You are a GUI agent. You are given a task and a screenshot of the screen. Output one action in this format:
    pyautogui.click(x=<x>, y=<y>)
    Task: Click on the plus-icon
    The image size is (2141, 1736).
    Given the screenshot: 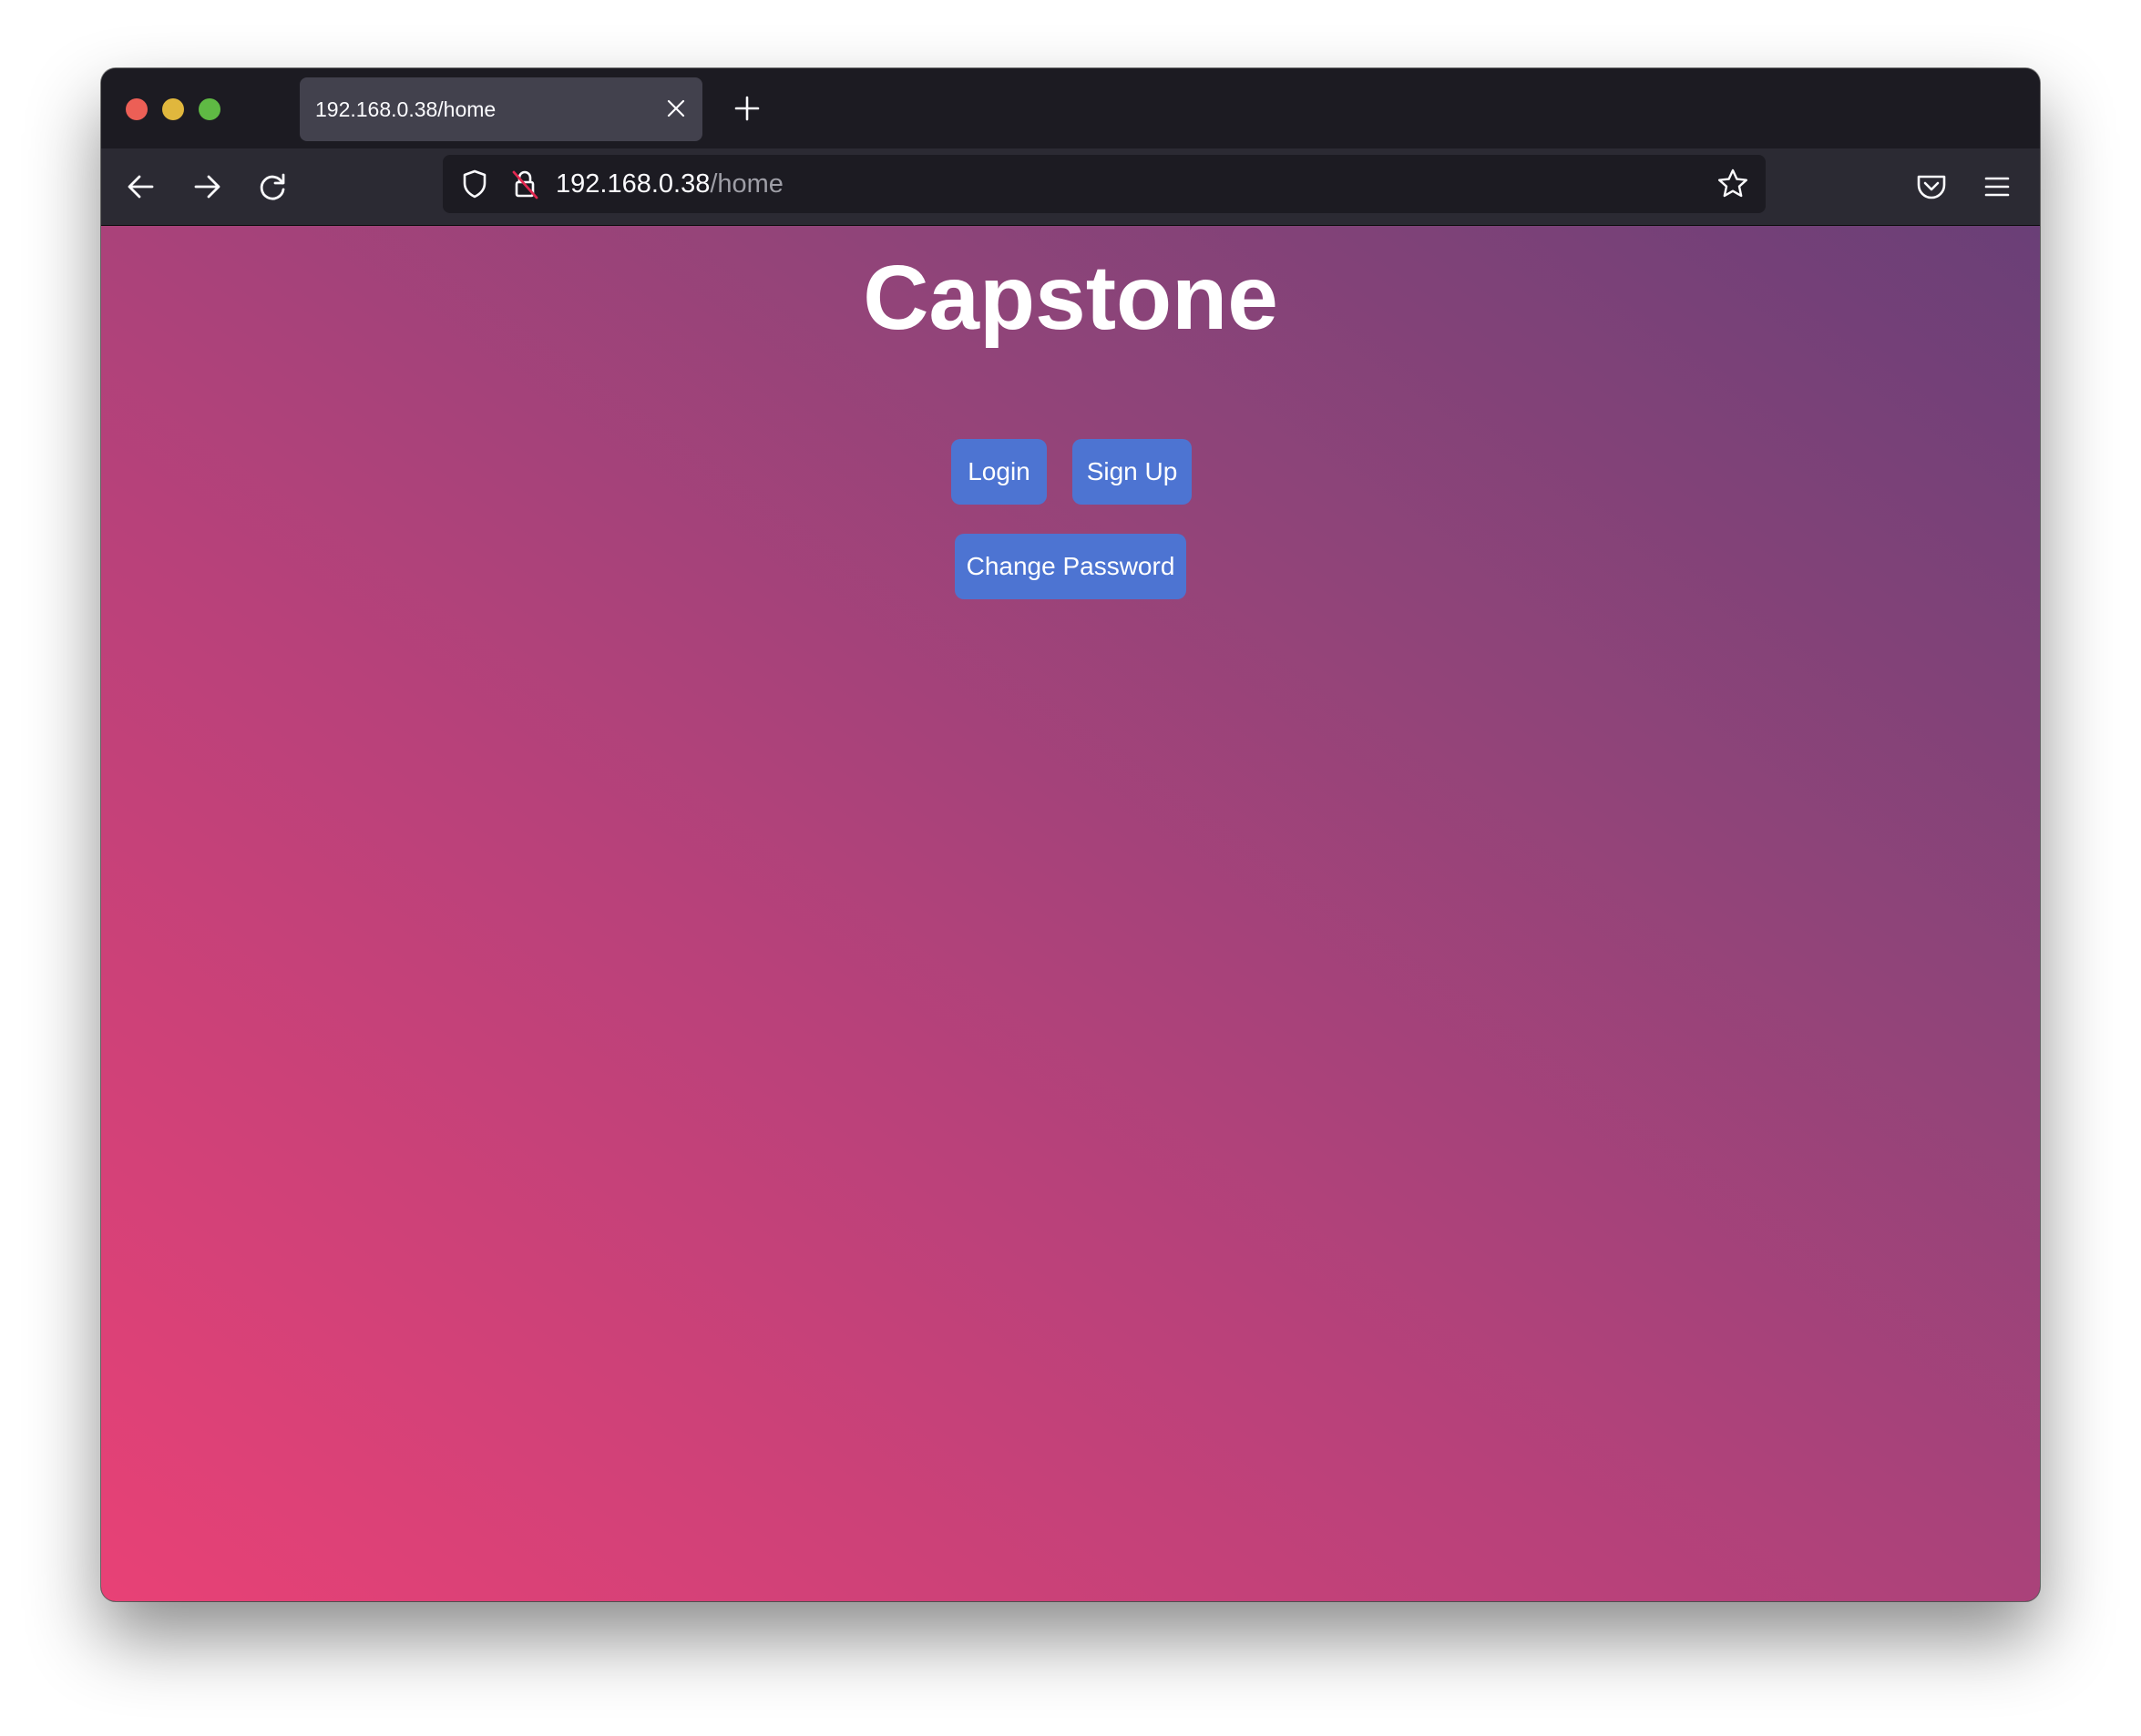 What is the action you would take?
    pyautogui.click(x=747, y=108)
    